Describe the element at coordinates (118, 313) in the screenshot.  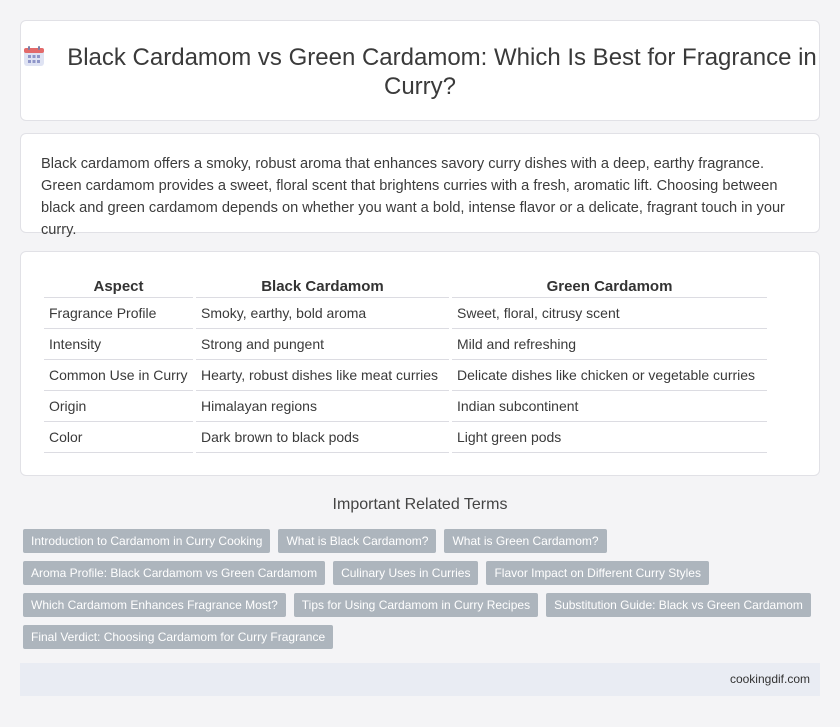
I see `table-cell: Fragrance Profile` at that location.